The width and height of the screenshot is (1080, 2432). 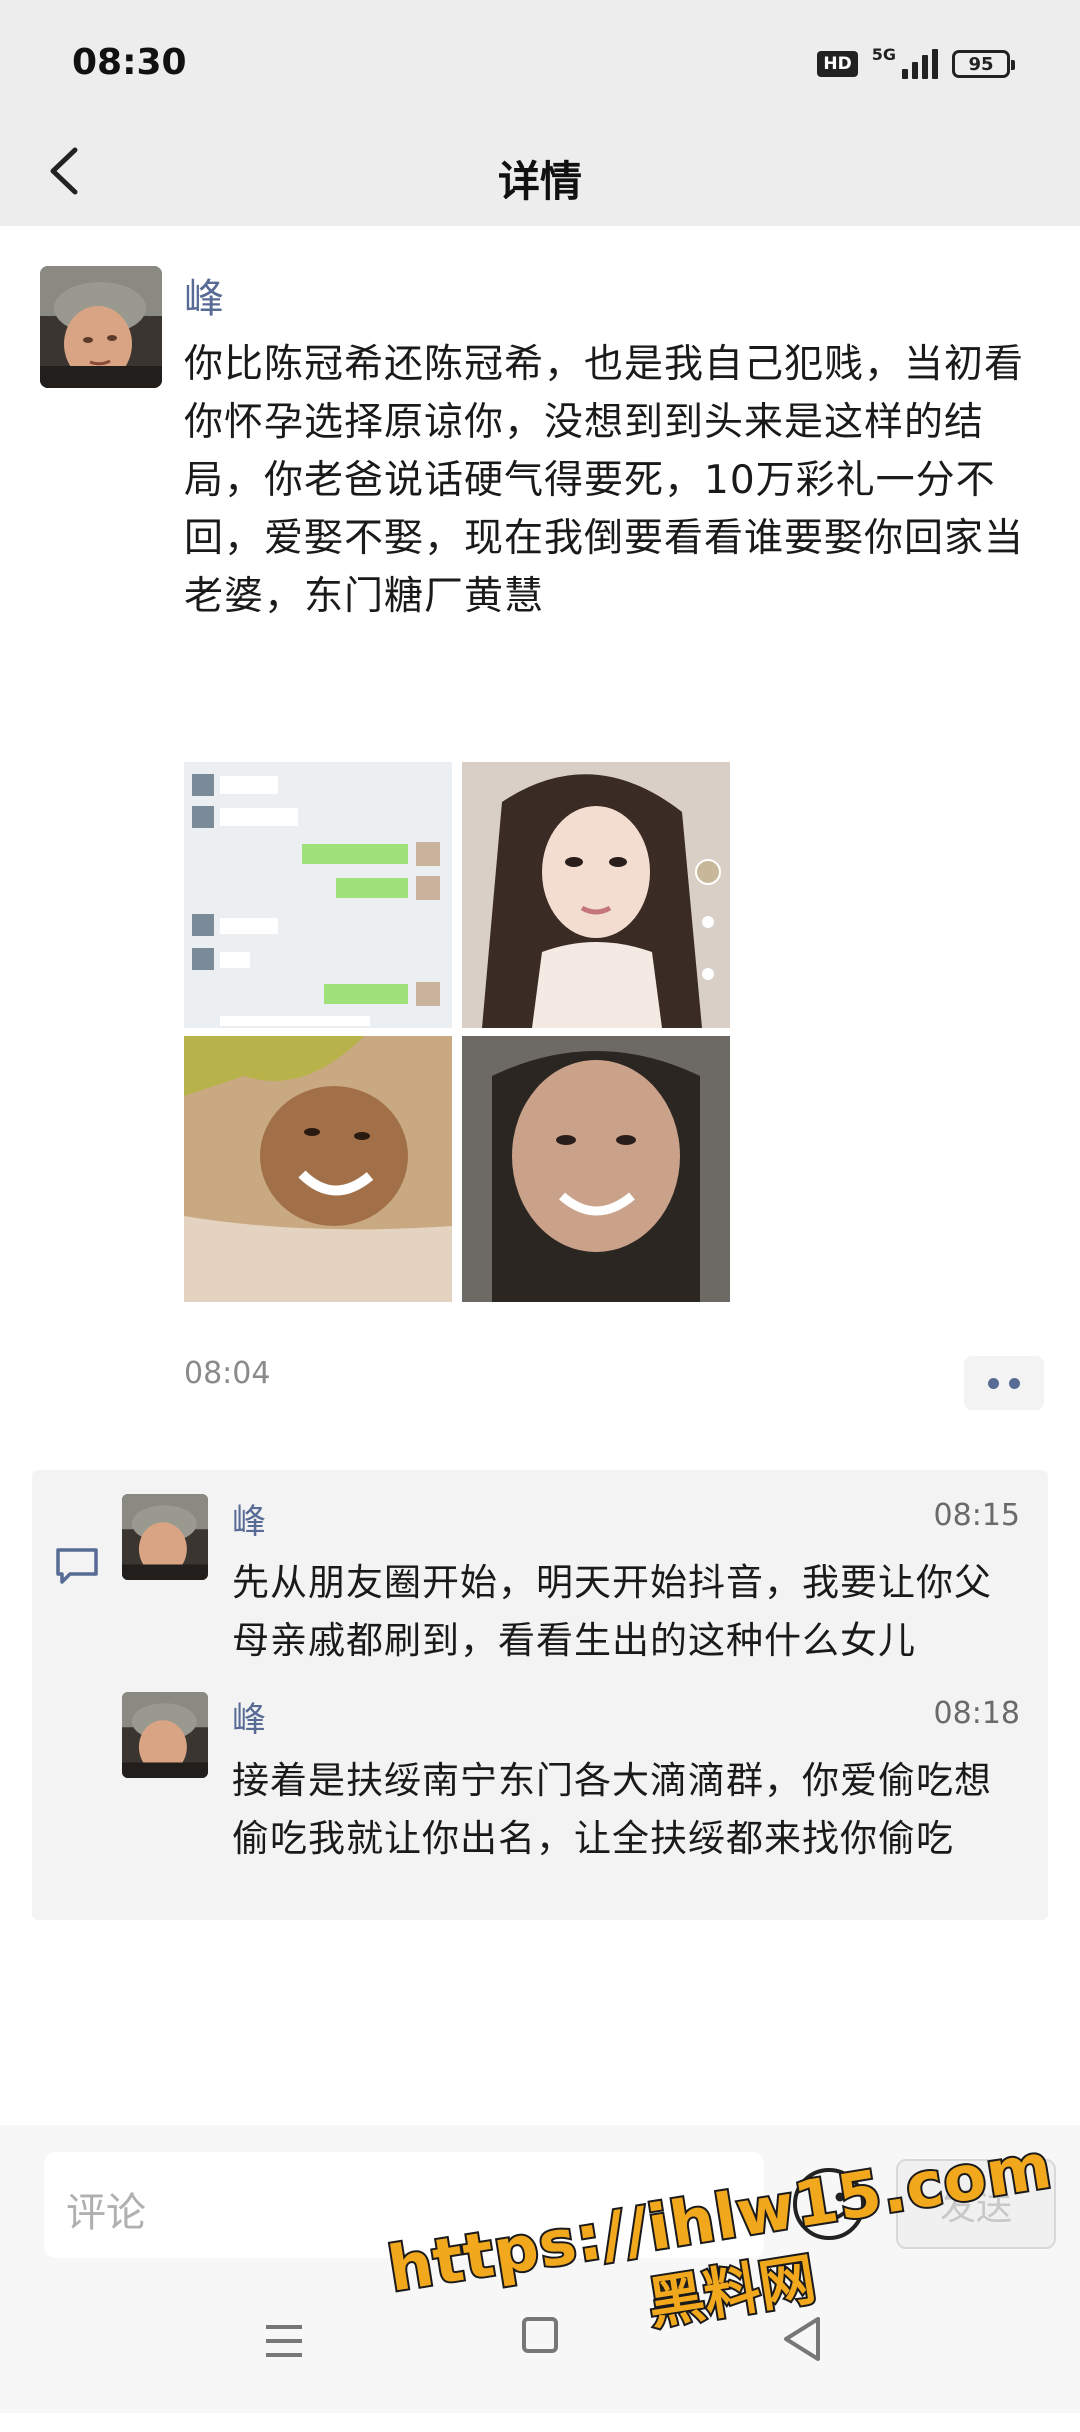 What do you see at coordinates (596, 1169) in the screenshot?
I see `photo-smiling-woman` at bounding box center [596, 1169].